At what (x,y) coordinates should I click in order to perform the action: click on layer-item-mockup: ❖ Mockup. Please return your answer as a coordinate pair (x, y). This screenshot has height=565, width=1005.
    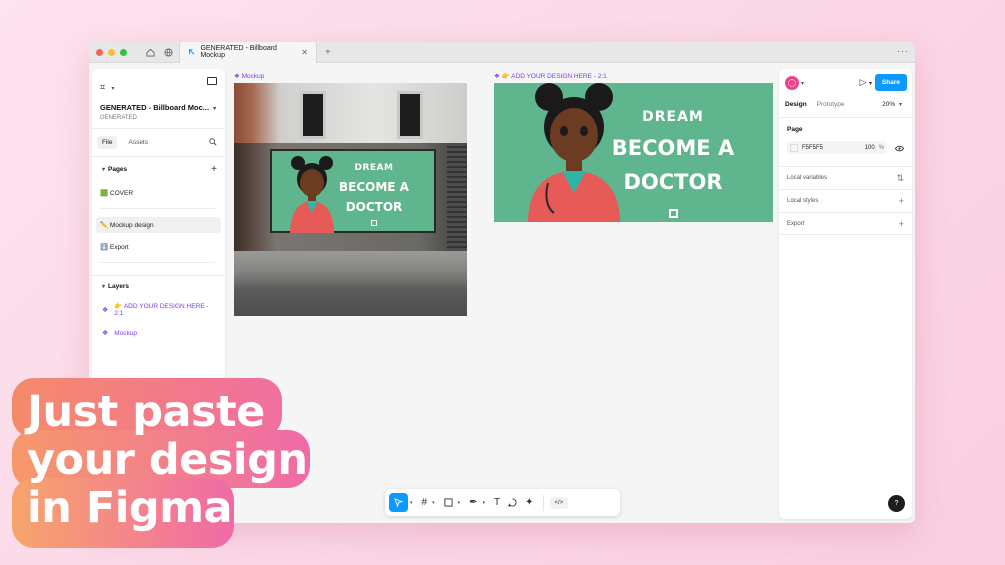
    Looking at the image, I should click on (158, 333).